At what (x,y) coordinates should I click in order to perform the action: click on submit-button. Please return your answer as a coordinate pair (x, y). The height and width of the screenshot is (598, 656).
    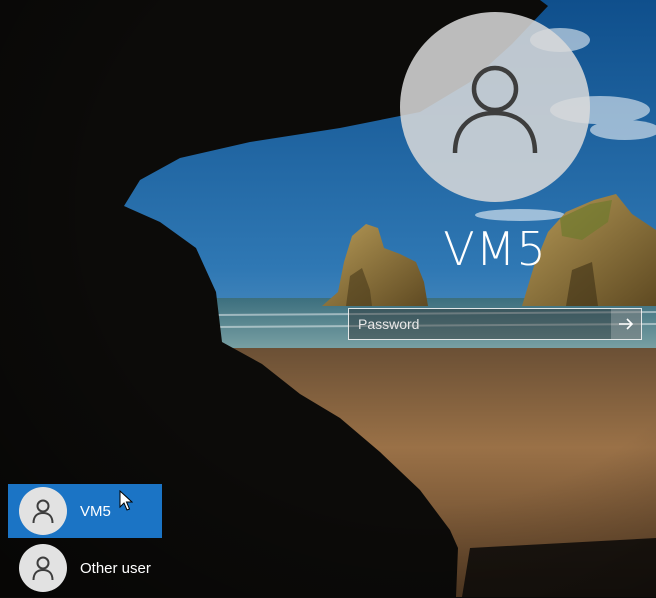
    Looking at the image, I should click on (626, 324).